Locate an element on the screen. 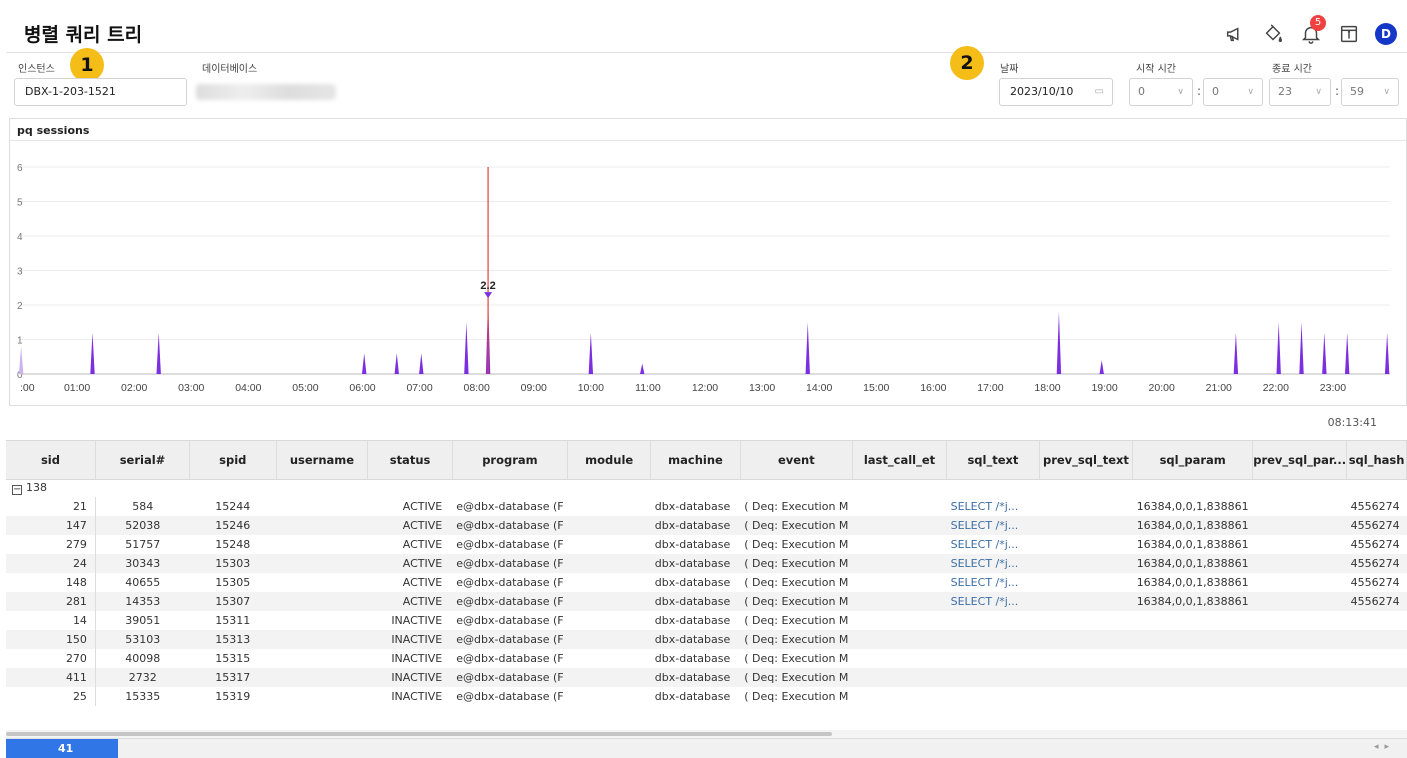 The height and width of the screenshot is (758, 1407). column-header: sql_hash is located at coordinates (1376, 460).